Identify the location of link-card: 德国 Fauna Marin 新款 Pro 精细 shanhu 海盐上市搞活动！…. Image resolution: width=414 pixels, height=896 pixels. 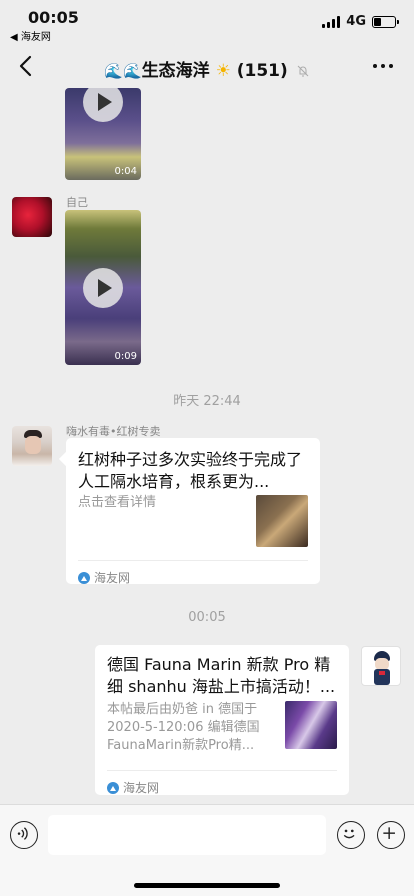
(222, 720).